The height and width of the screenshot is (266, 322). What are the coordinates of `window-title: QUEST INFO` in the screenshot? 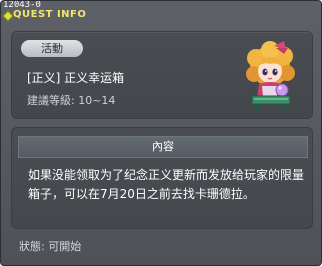 It's located at (50, 14).